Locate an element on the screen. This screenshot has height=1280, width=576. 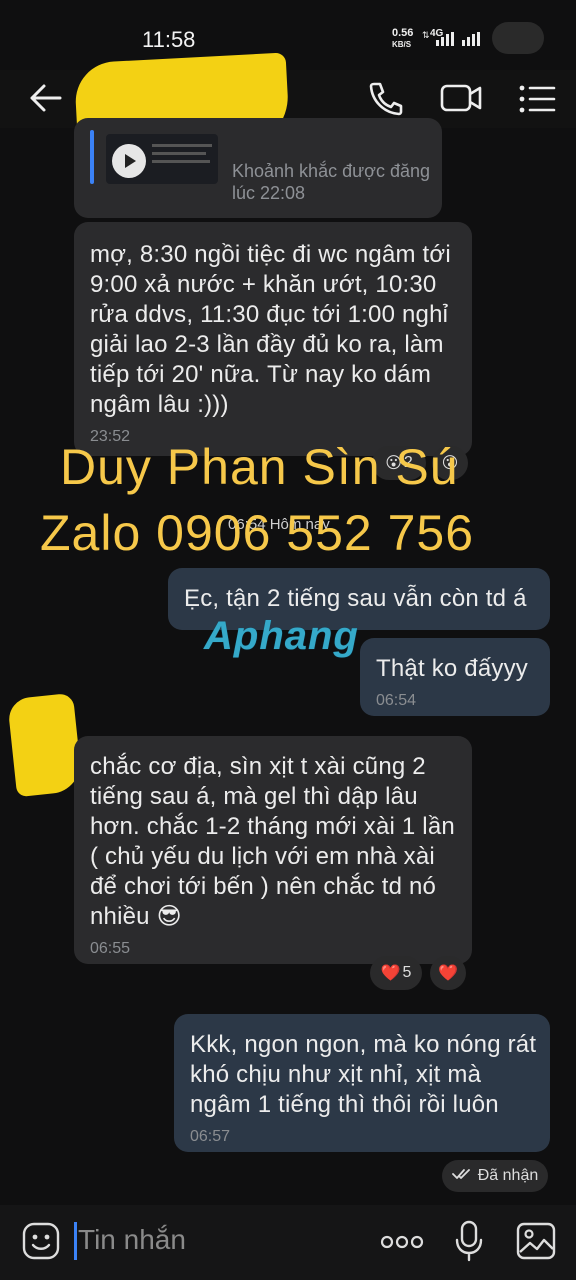
watermark-brand: Aphang is located at coordinates (281, 636).